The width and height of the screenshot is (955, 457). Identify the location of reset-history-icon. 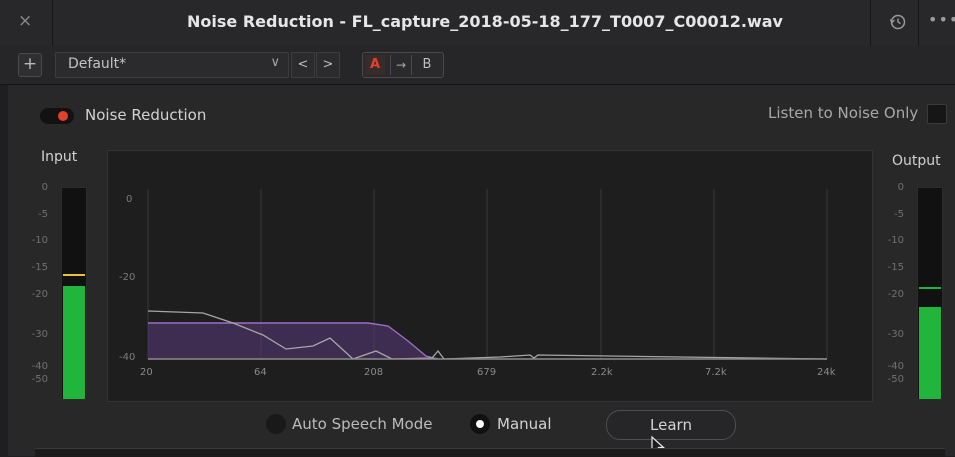
(898, 22).